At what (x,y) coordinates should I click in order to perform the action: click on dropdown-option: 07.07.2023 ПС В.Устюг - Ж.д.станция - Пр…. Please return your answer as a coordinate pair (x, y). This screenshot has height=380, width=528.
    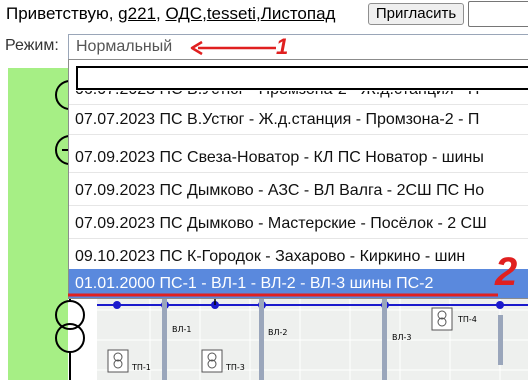
    Looking at the image, I should click on (298, 120).